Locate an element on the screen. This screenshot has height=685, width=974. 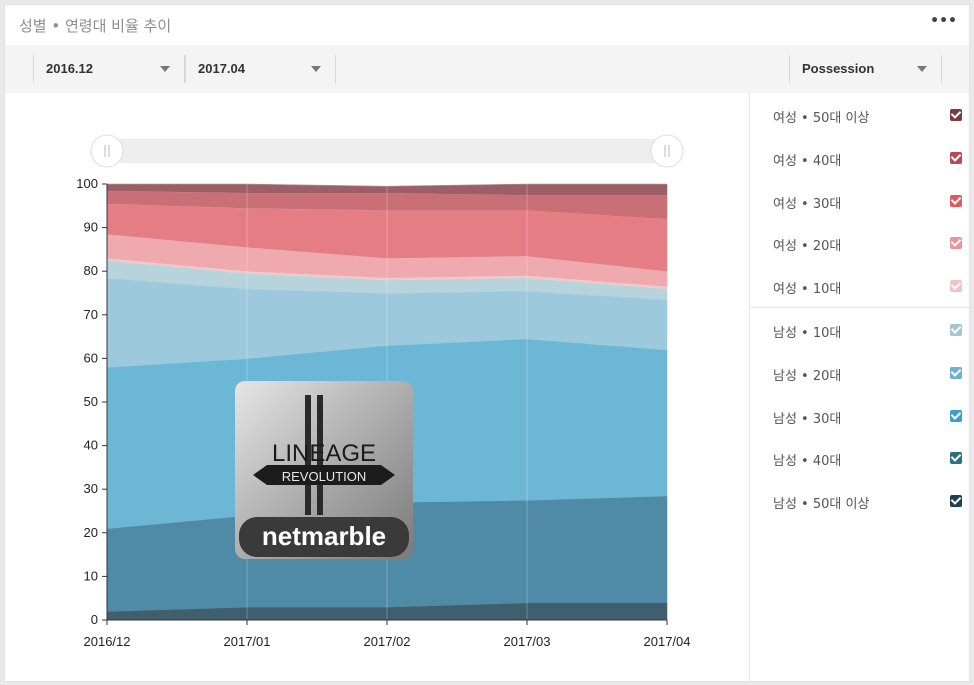
logo-title: LINEAGE is located at coordinates (324, 453).